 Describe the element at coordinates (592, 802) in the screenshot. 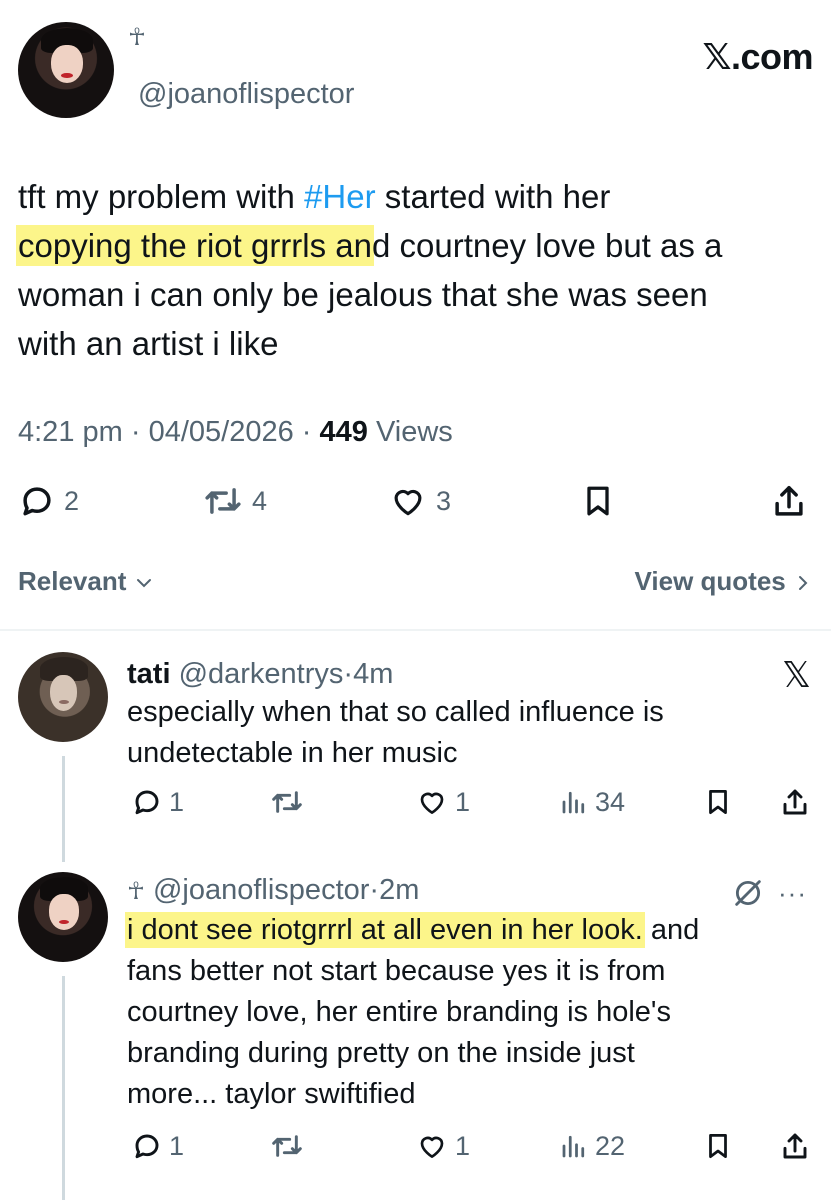

I see `views-button: 34` at that location.